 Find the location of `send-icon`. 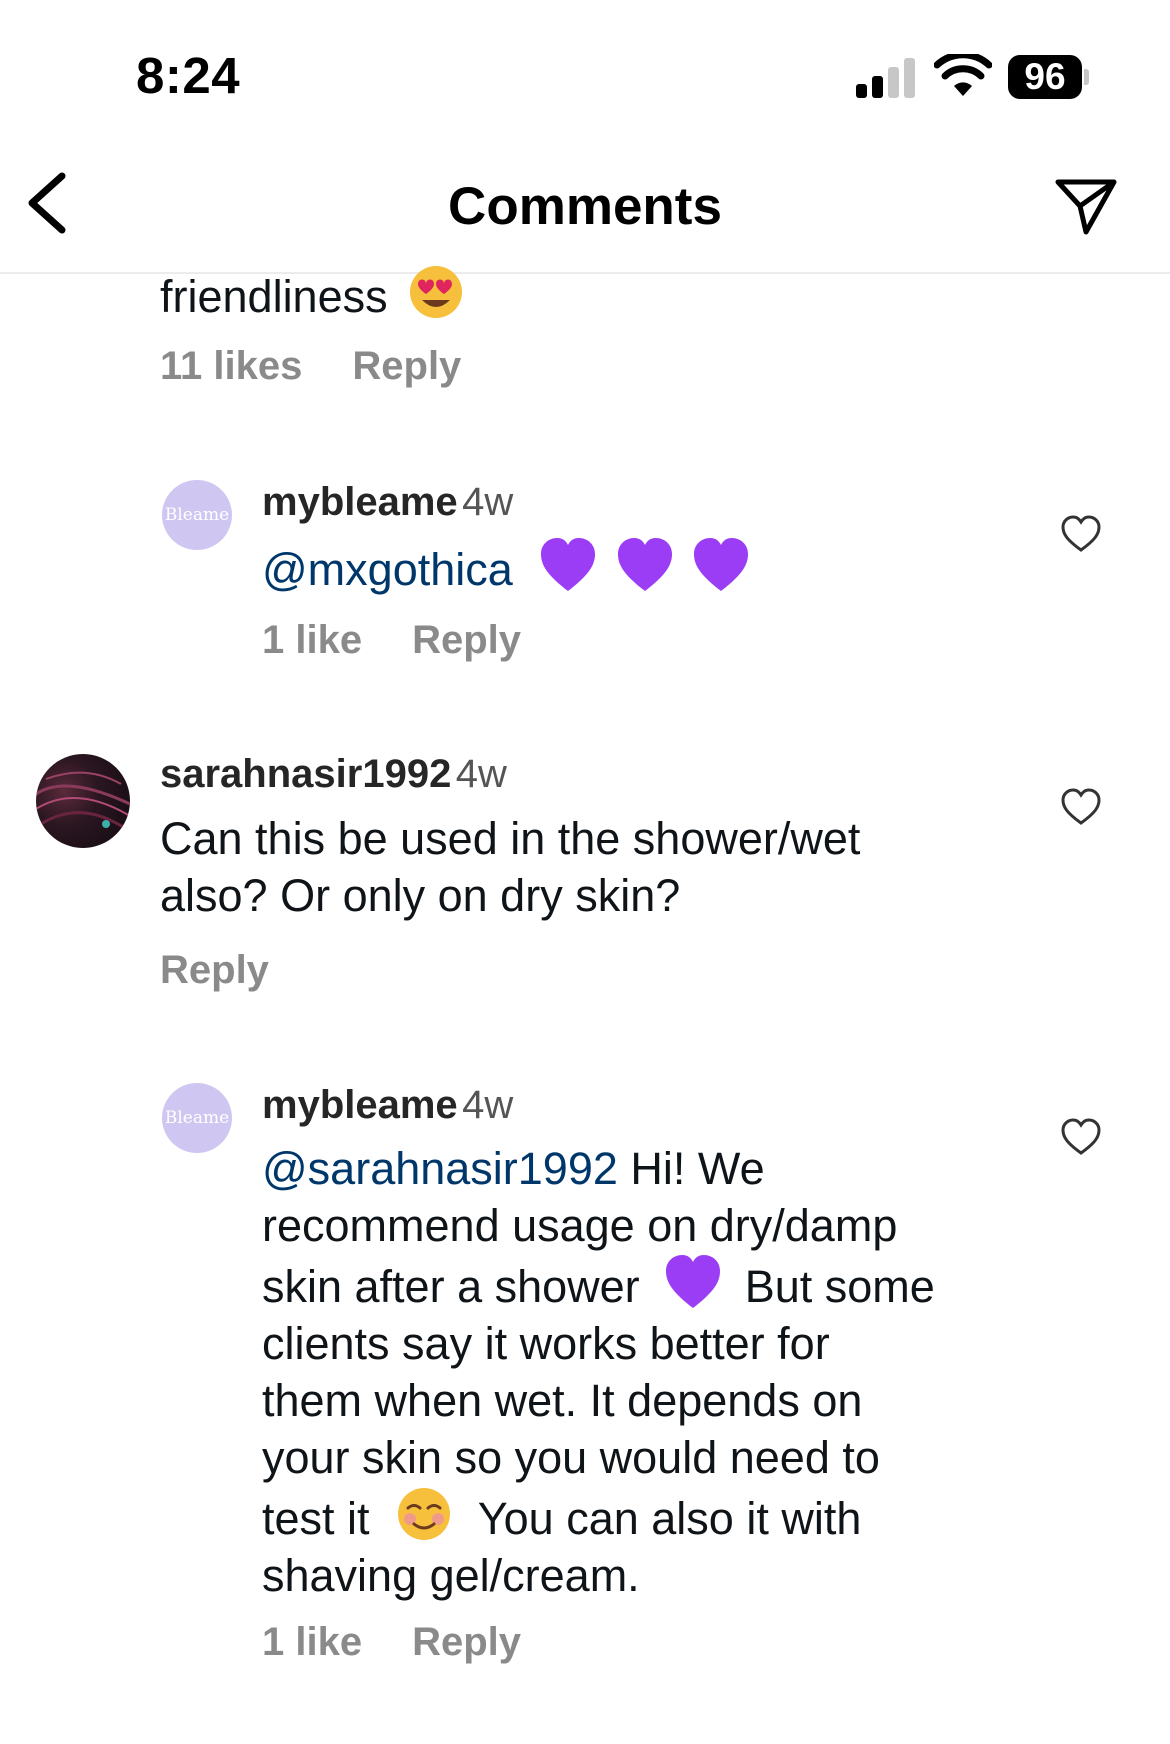

send-icon is located at coordinates (1086, 206).